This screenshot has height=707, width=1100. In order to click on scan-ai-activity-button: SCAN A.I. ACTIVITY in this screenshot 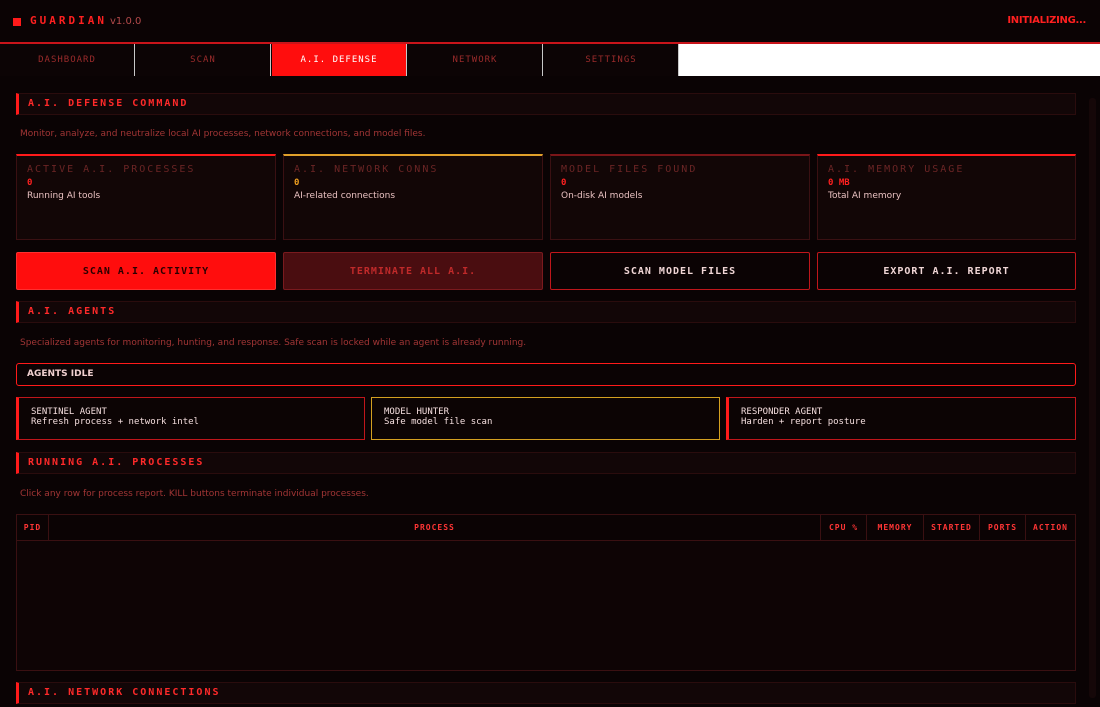, I will do `click(146, 271)`.